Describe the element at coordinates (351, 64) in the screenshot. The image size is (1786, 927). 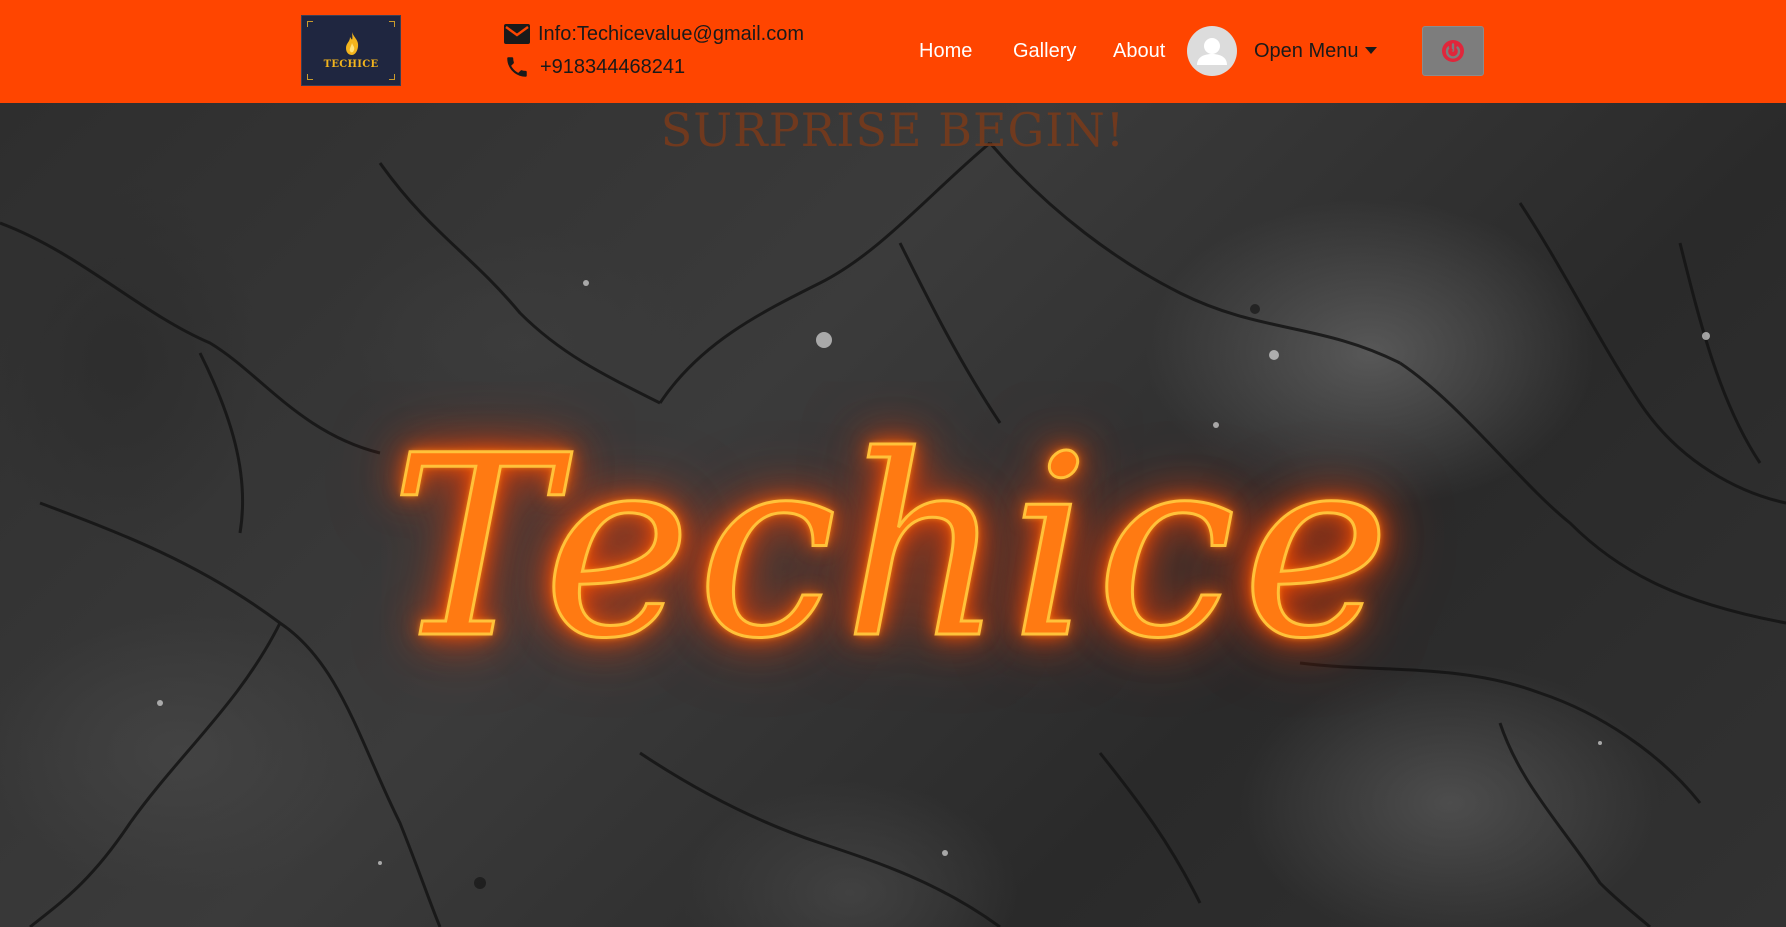
I see `logo-brand-text: TECHICE` at that location.